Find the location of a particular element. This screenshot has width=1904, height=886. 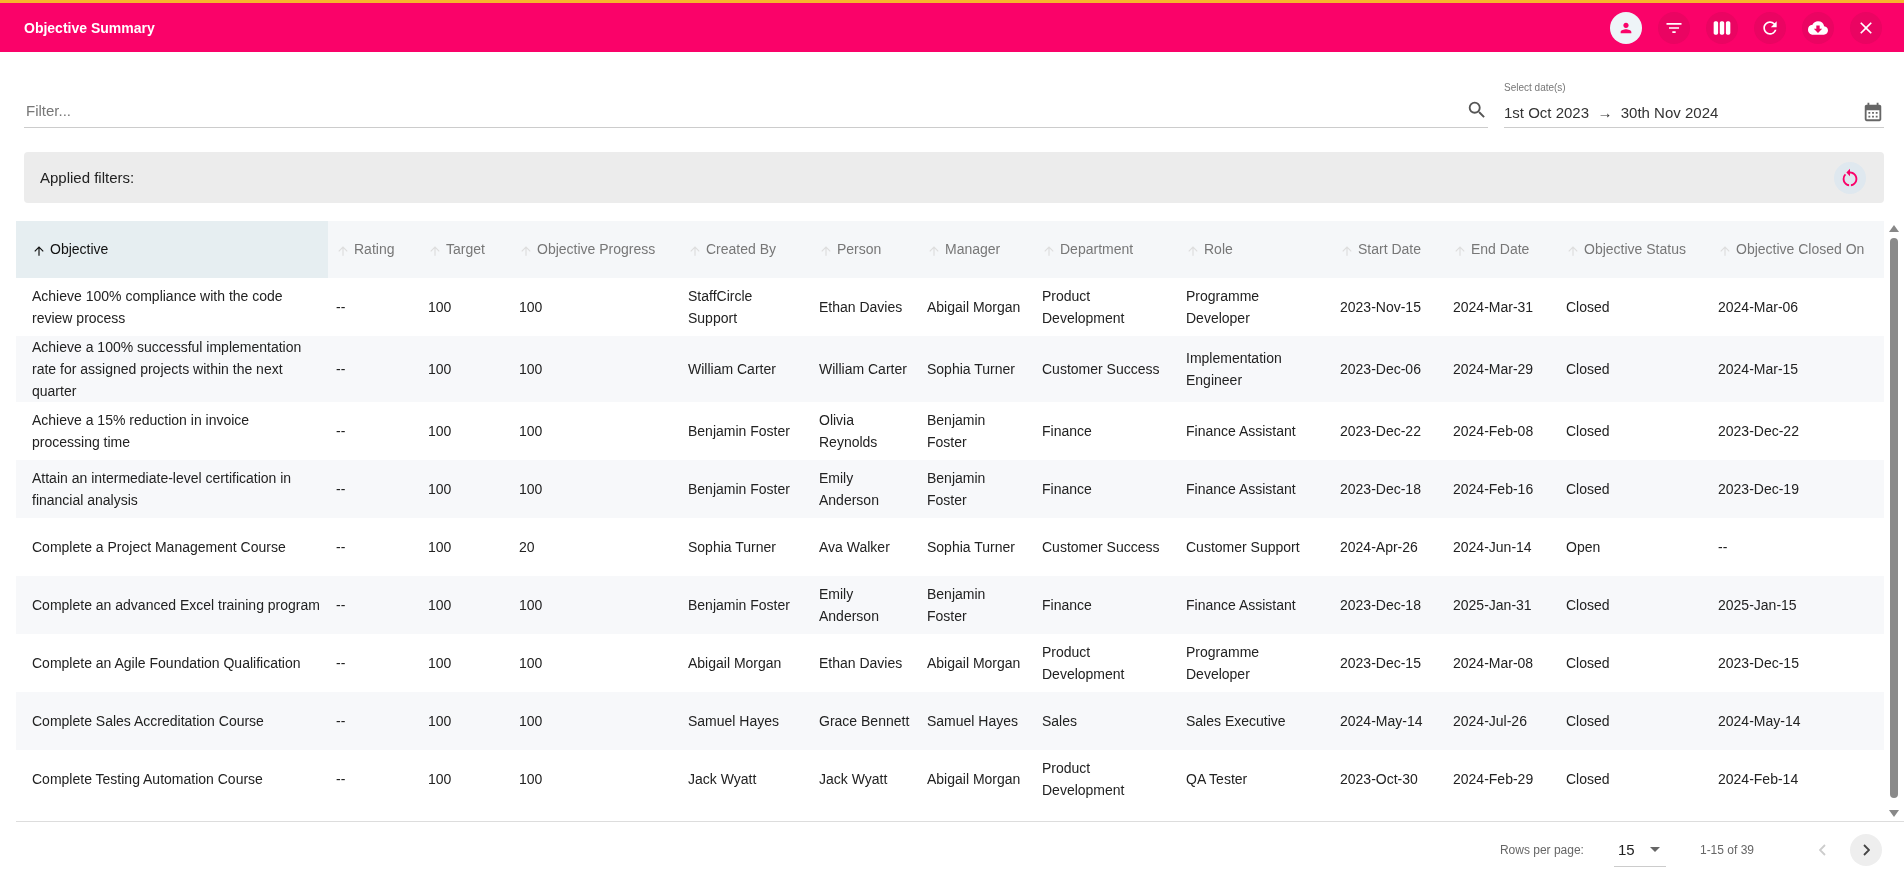

column-header: Department is located at coordinates (1106, 249).